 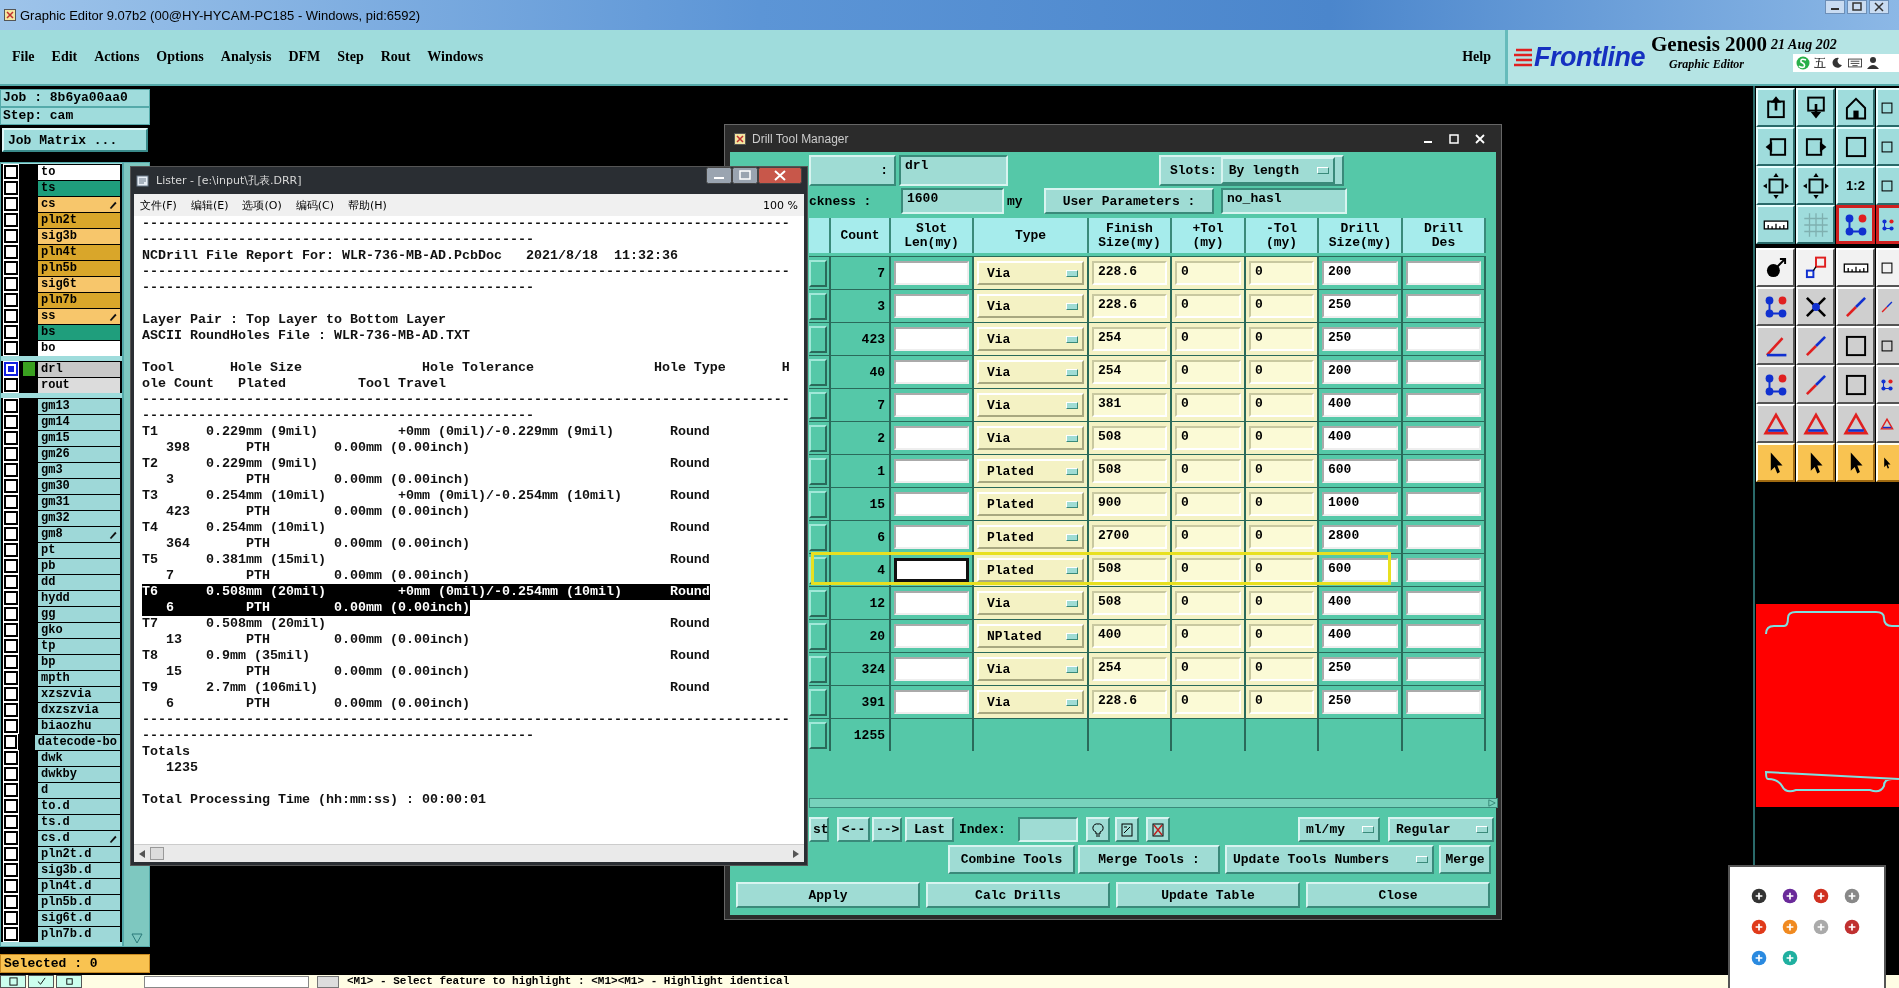 I want to click on minimize-icon, so click(x=1835, y=7).